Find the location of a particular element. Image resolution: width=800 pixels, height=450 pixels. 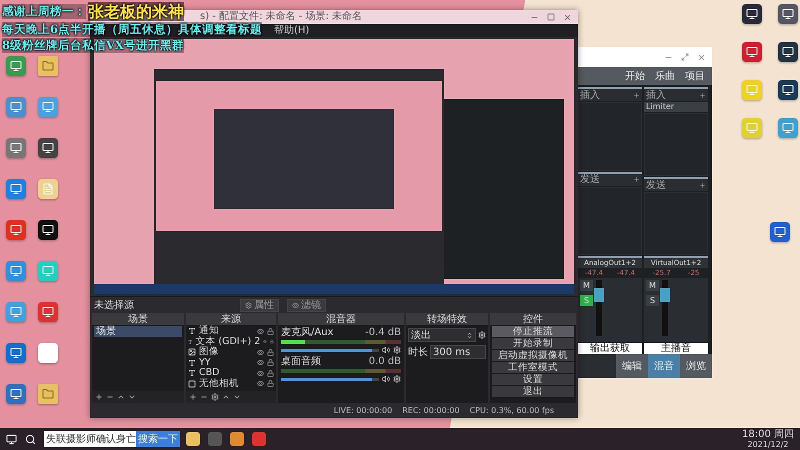

scene-item: 场景 is located at coordinates (138, 331).